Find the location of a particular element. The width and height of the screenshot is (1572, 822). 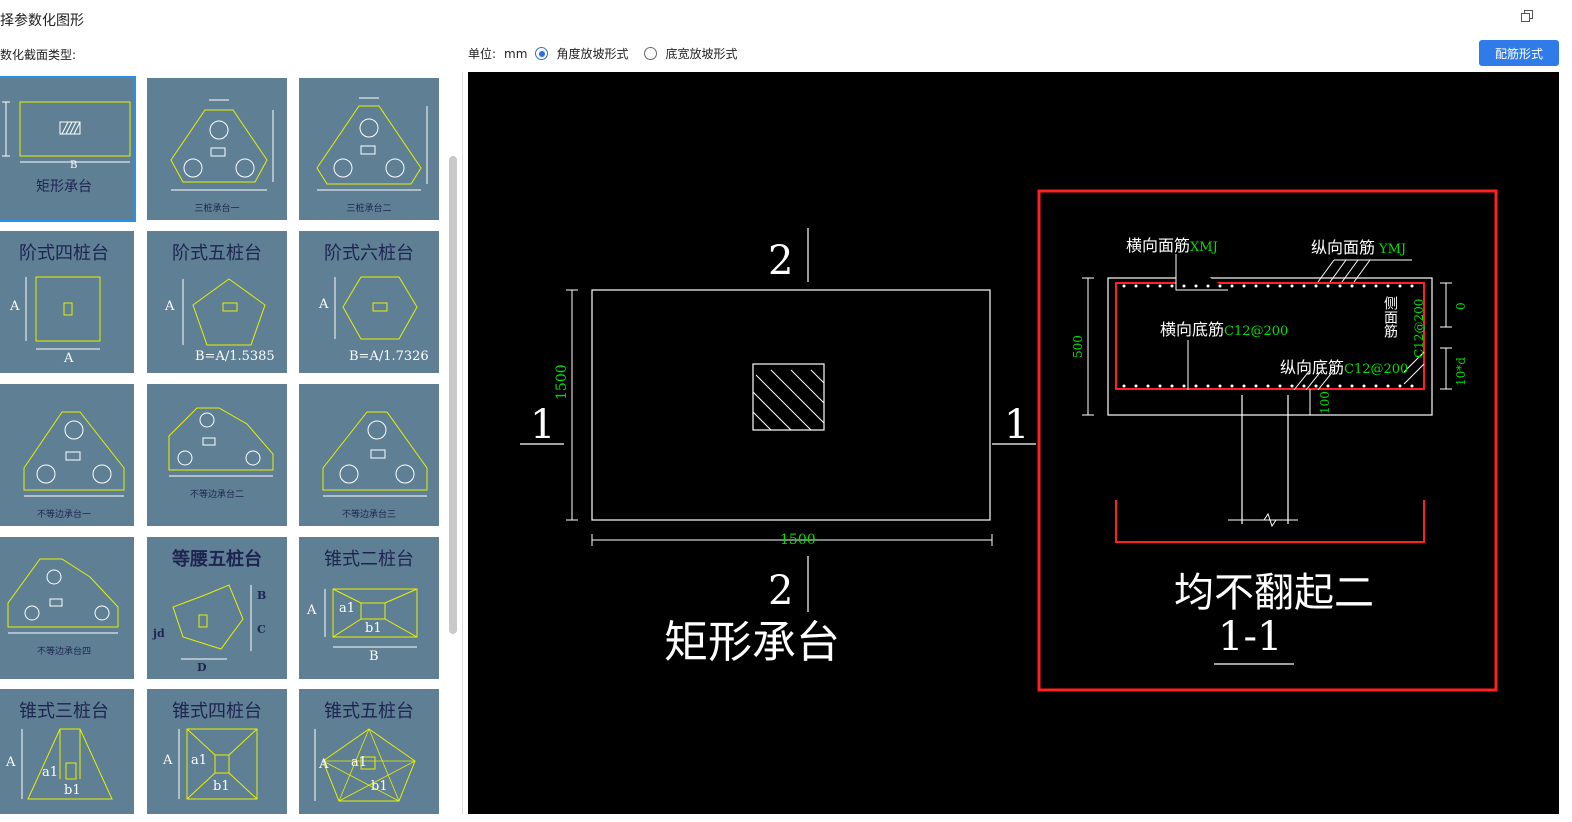

section-code-bottom-transverse: C12@200 is located at coordinates (1256, 331).